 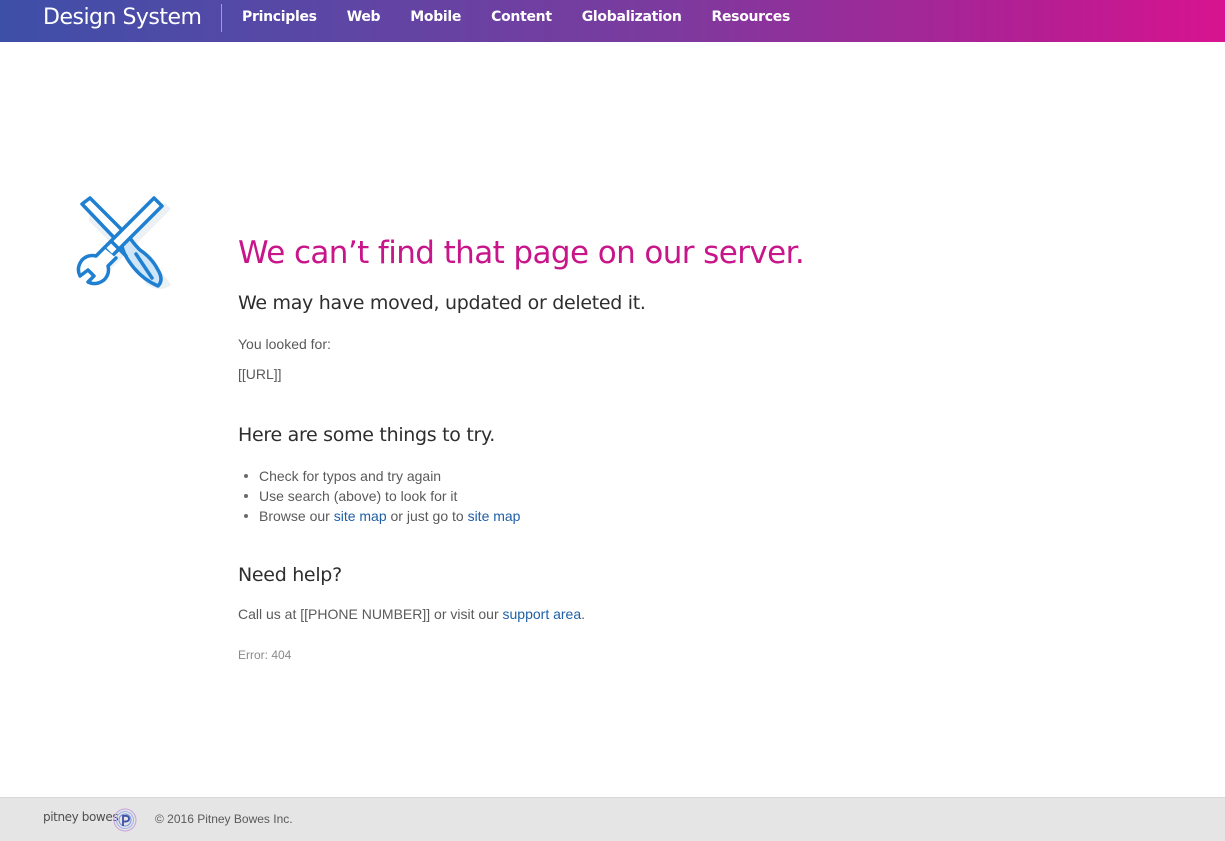 I want to click on site-map-link-2: site map, so click(x=494, y=516).